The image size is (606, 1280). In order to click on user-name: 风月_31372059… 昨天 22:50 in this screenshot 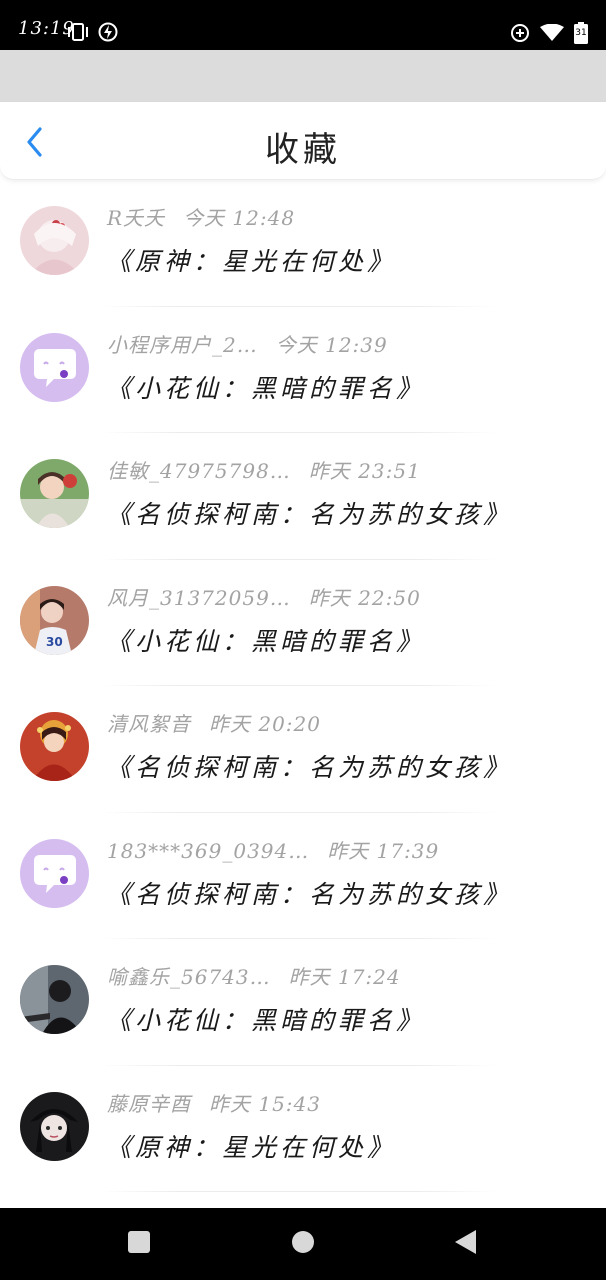, I will do `click(264, 597)`.